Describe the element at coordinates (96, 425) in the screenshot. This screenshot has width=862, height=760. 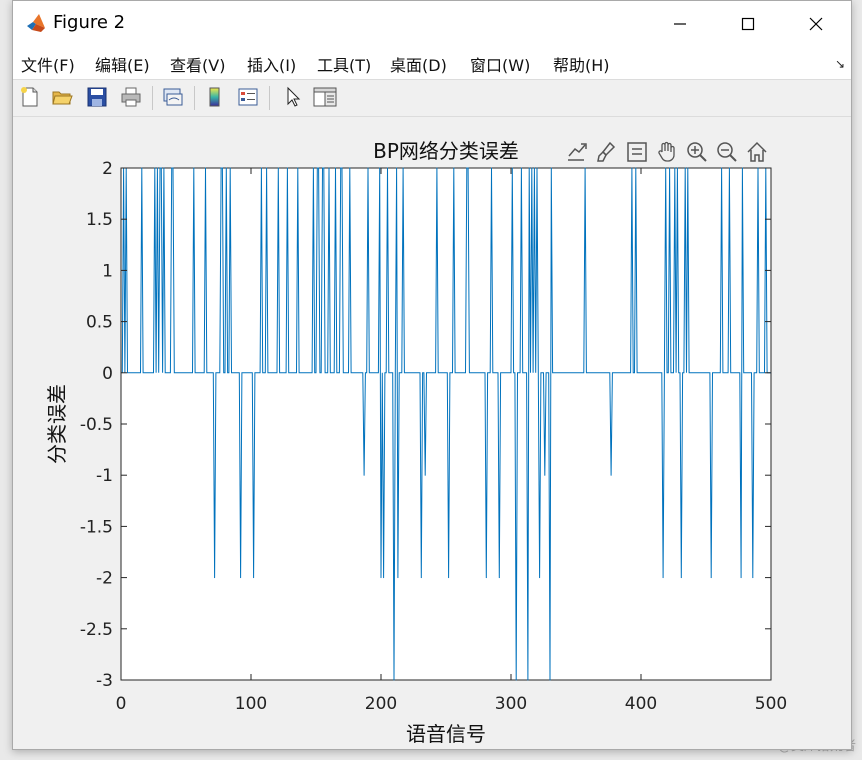
I see `y-tick-label: -0.5` at that location.